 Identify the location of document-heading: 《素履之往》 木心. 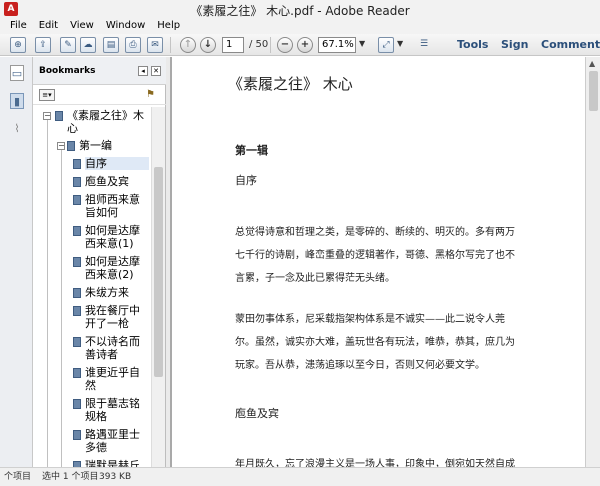
(290, 84).